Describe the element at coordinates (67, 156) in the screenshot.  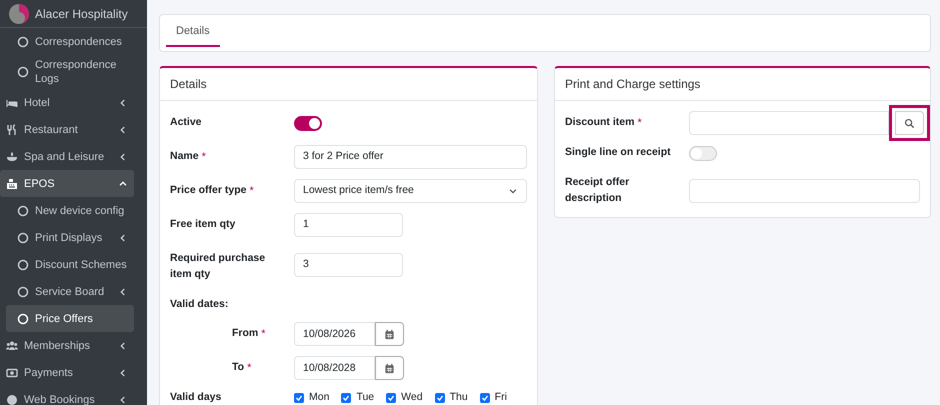
I see `sidebar-item: Spa and Leisure` at that location.